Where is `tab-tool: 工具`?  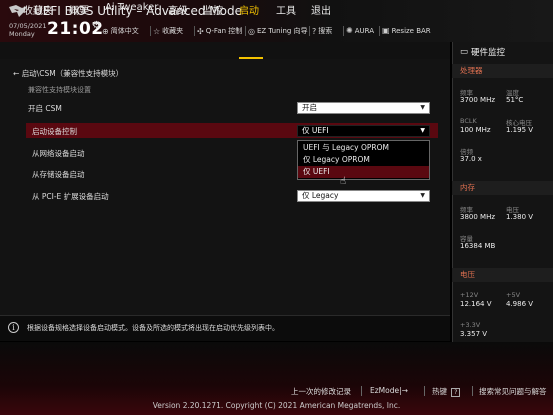
tab-tool: 工具 is located at coordinates (286, 9).